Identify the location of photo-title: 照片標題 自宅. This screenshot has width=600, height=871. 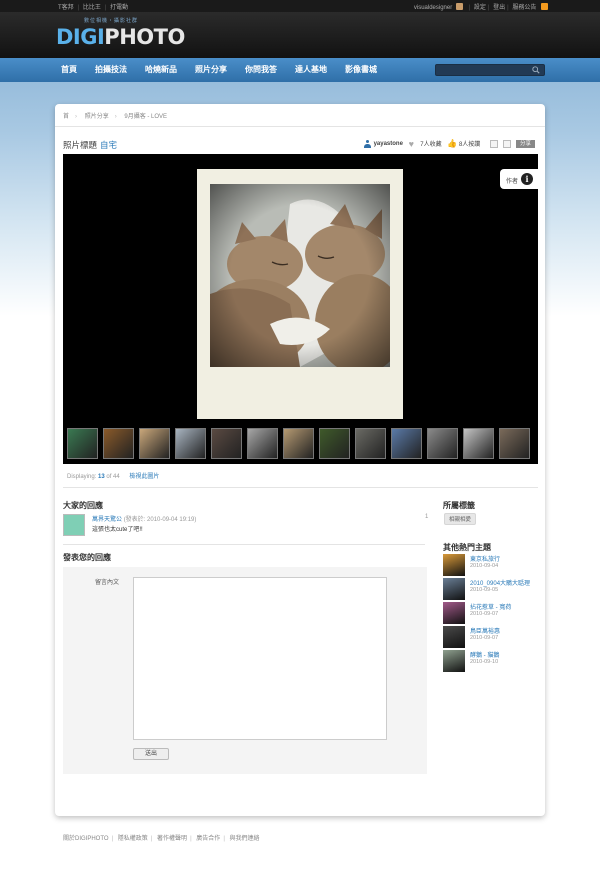
(90, 145).